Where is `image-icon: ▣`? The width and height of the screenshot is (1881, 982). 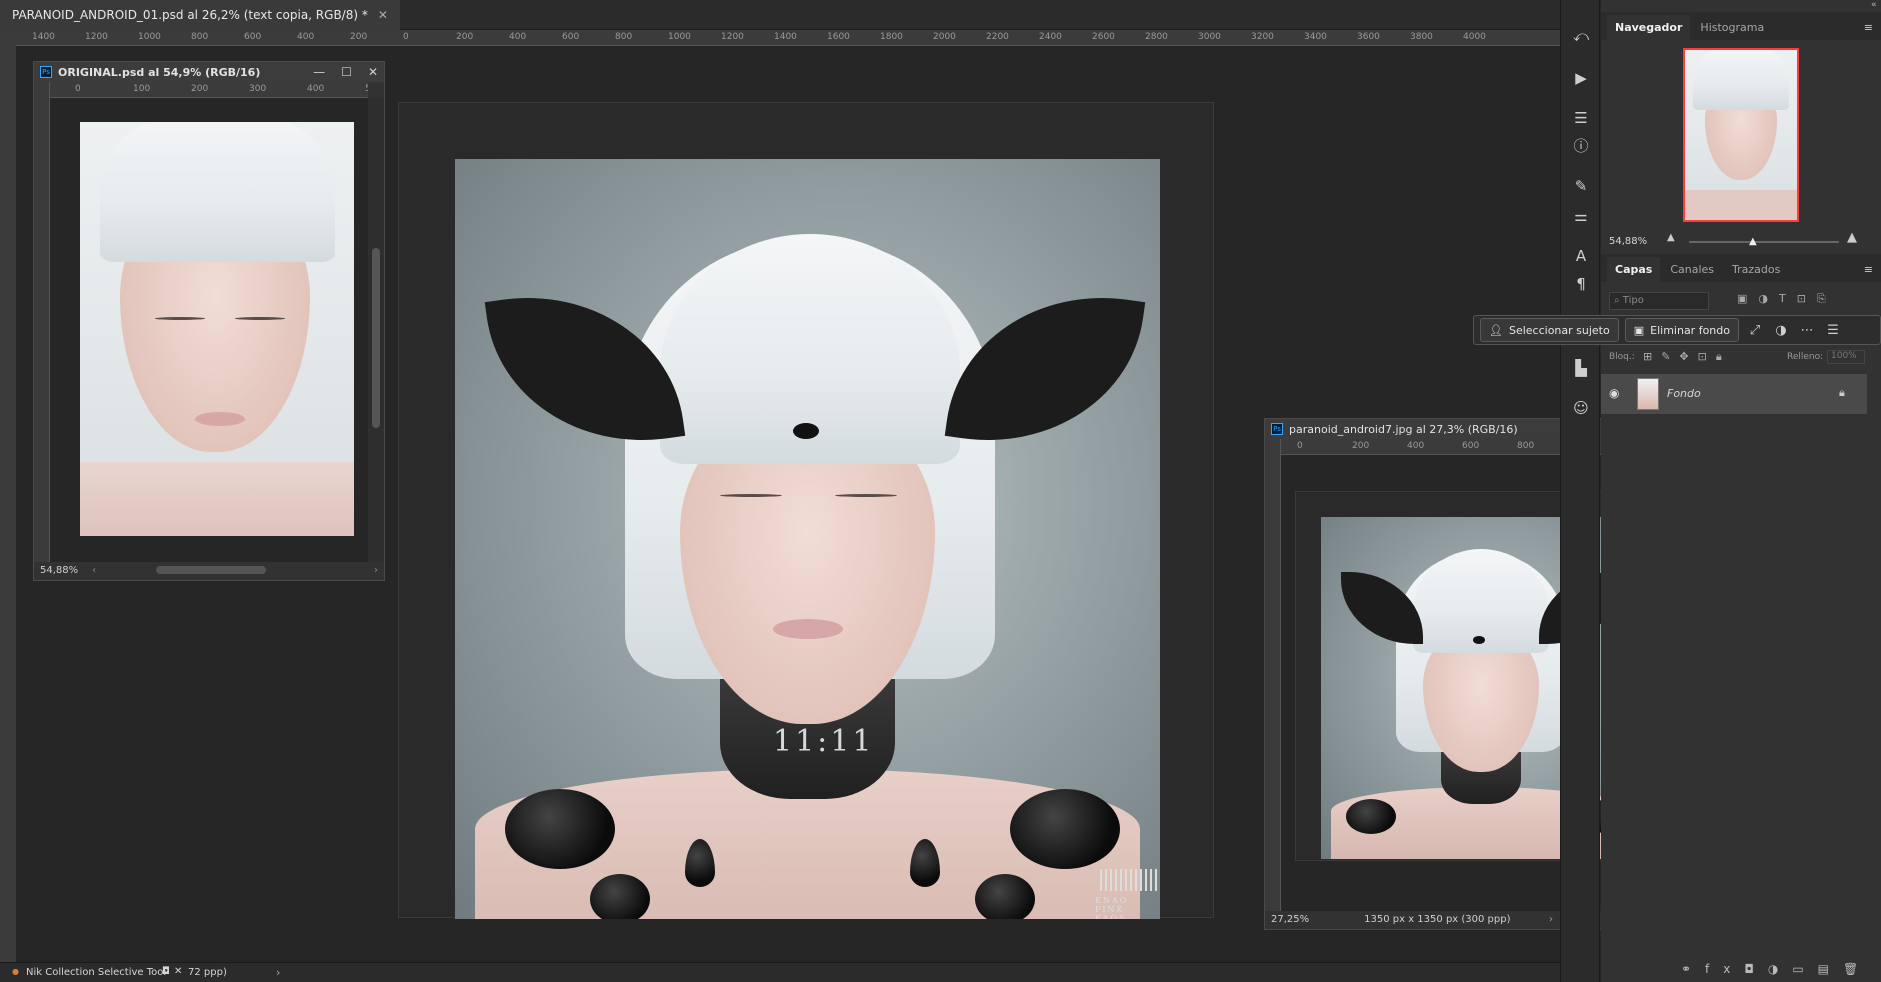 image-icon: ▣ is located at coordinates (1639, 330).